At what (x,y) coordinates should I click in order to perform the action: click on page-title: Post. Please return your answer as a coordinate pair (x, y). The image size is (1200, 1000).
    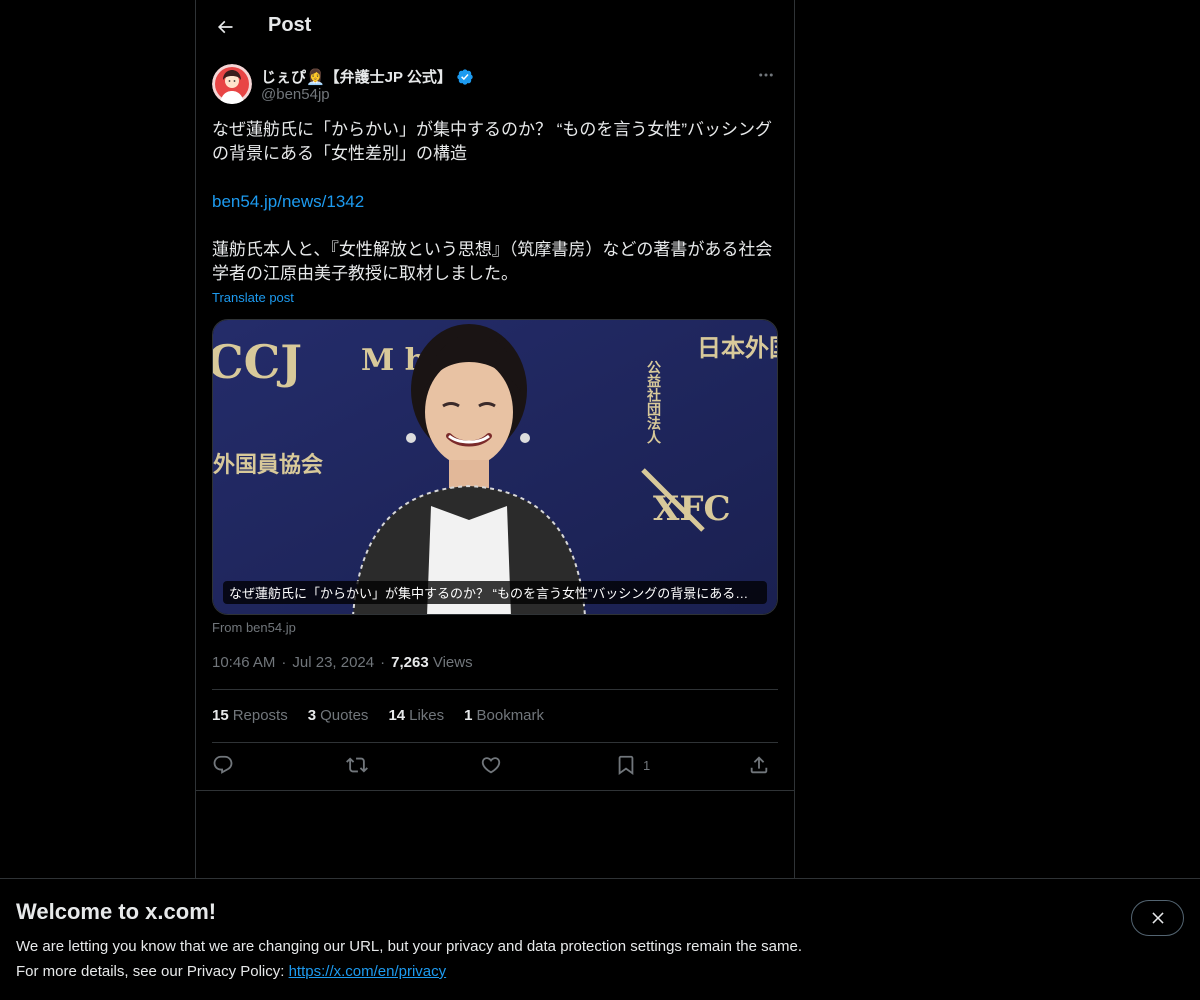
    Looking at the image, I should click on (290, 25).